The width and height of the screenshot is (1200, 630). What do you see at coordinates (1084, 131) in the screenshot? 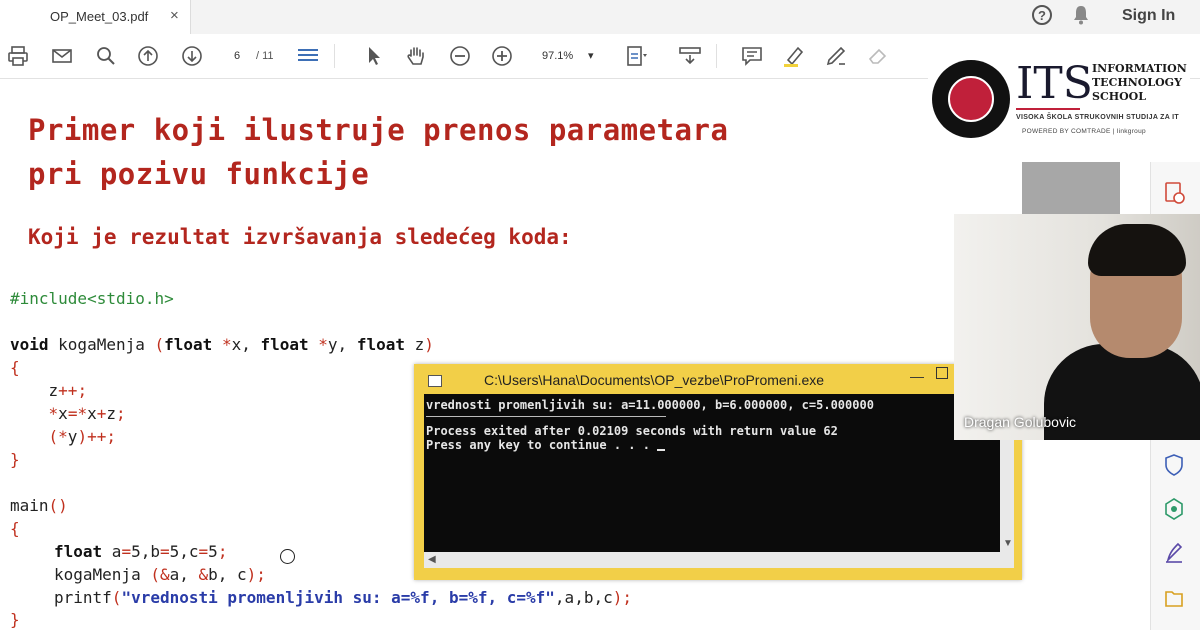
I see `logo-powered-by: POWERED BY COMTRADE | linkgroup` at bounding box center [1084, 131].